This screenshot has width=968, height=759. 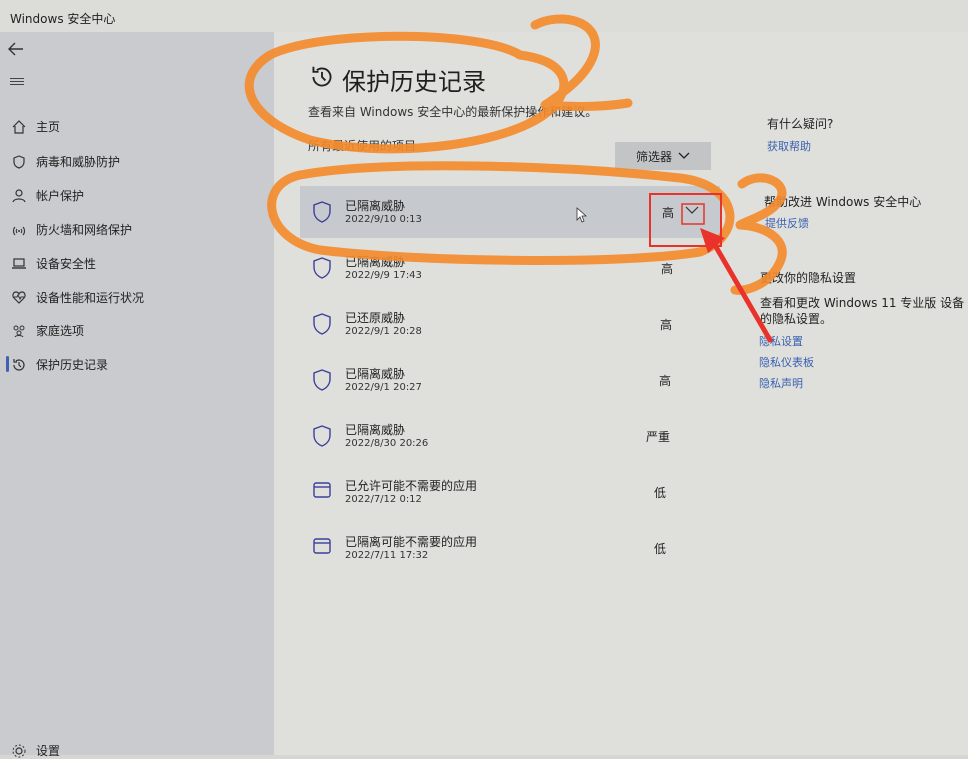 What do you see at coordinates (19, 298) in the screenshot?
I see `heart-icon` at bounding box center [19, 298].